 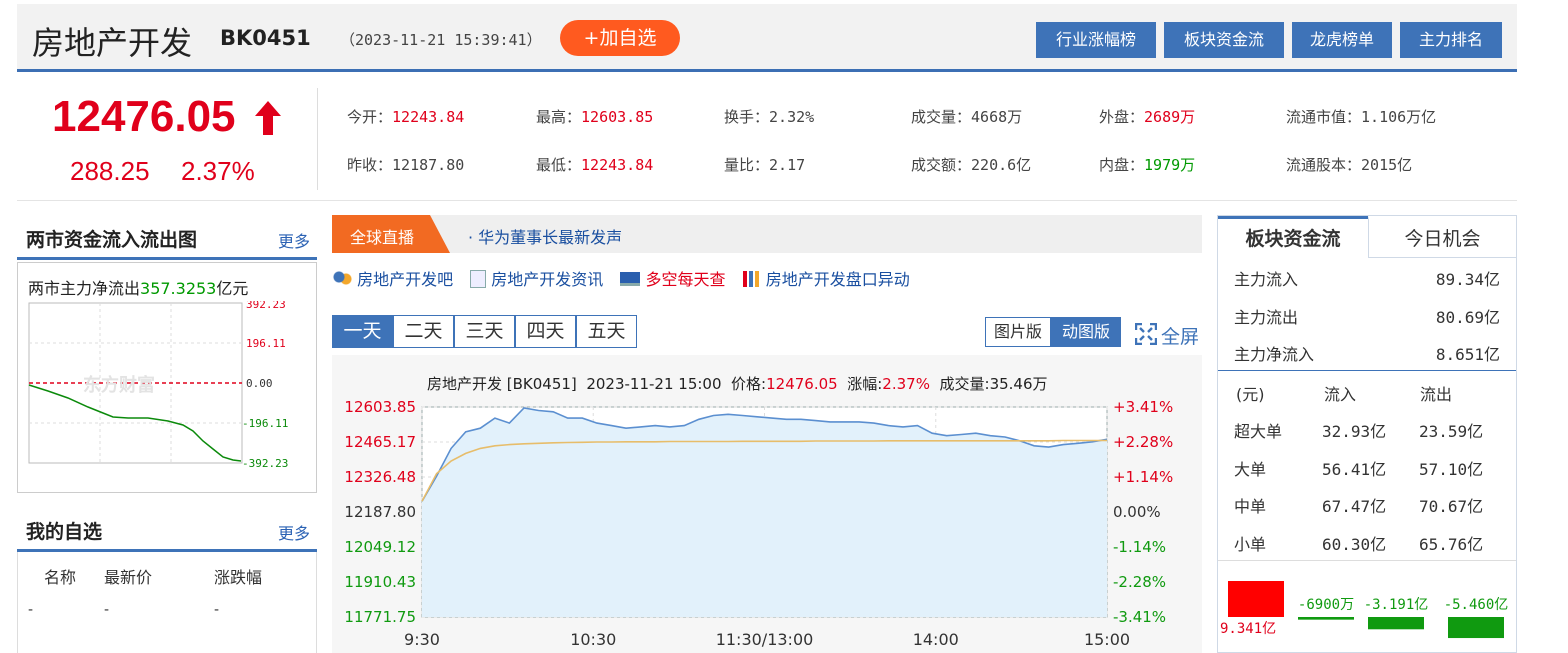 What do you see at coordinates (1143, 442) in the screenshot?
I see `y-pct-tick-label: +2.28%` at bounding box center [1143, 442].